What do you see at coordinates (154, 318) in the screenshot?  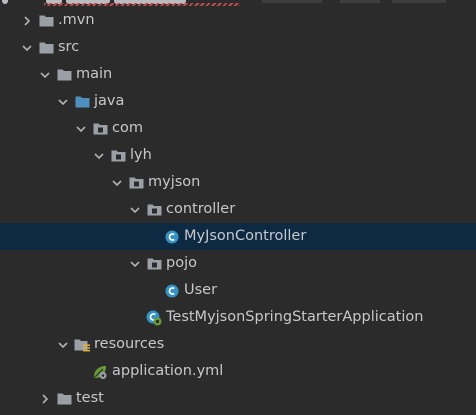 I see `spring-boot-class-icon` at bounding box center [154, 318].